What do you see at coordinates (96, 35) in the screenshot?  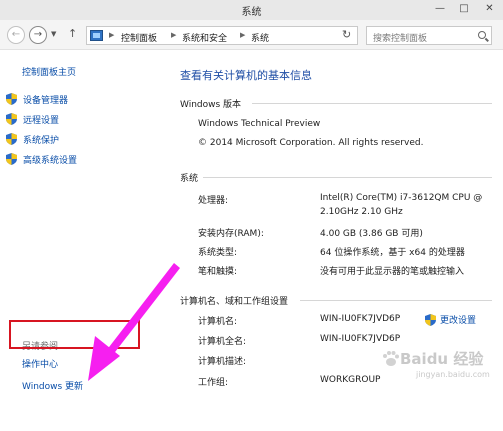 I see `control-panel-icon` at bounding box center [96, 35].